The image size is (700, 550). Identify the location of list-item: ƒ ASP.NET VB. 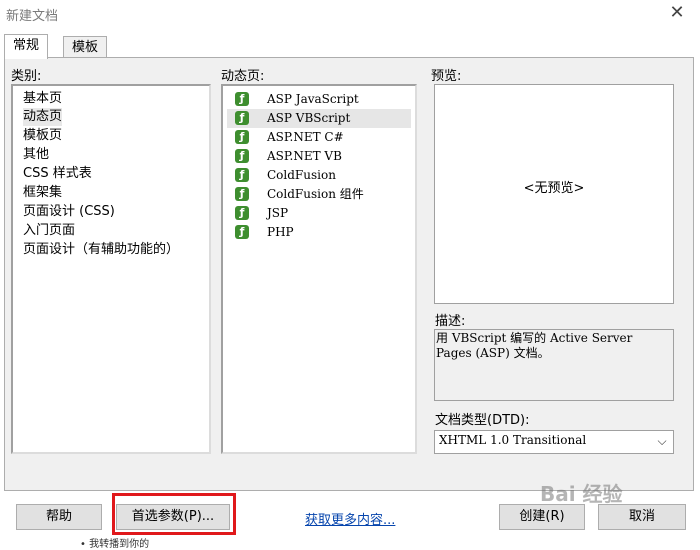
(319, 156).